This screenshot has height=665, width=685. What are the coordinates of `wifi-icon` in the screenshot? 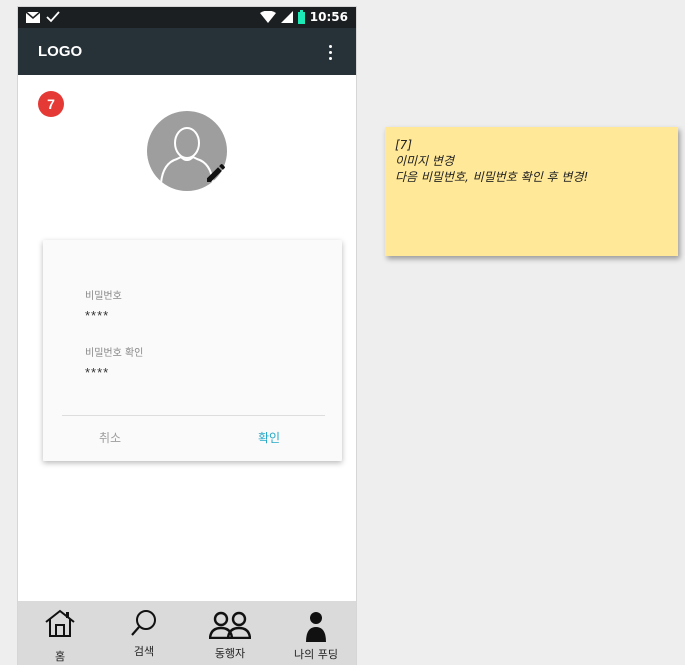 It's located at (267, 17).